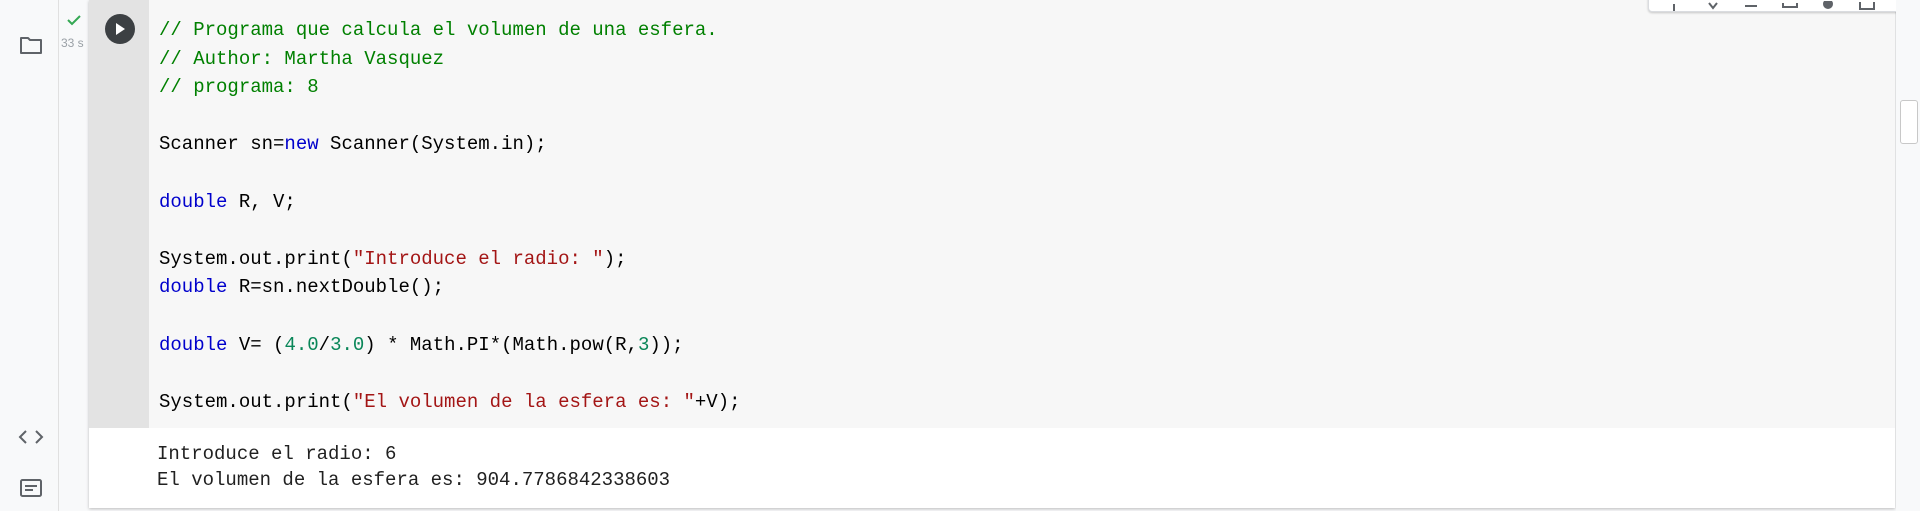 This screenshot has height=511, width=1920. What do you see at coordinates (450, 202) in the screenshot?
I see `code-line: double R, V;` at bounding box center [450, 202].